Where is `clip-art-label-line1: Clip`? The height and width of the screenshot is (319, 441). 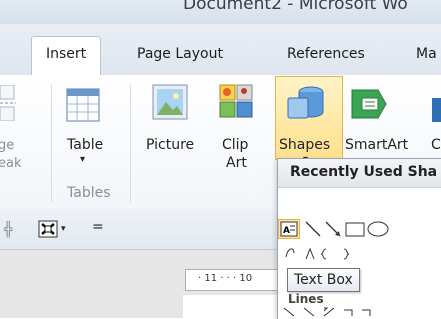
clip-art-label-line1: Clip is located at coordinates (235, 145).